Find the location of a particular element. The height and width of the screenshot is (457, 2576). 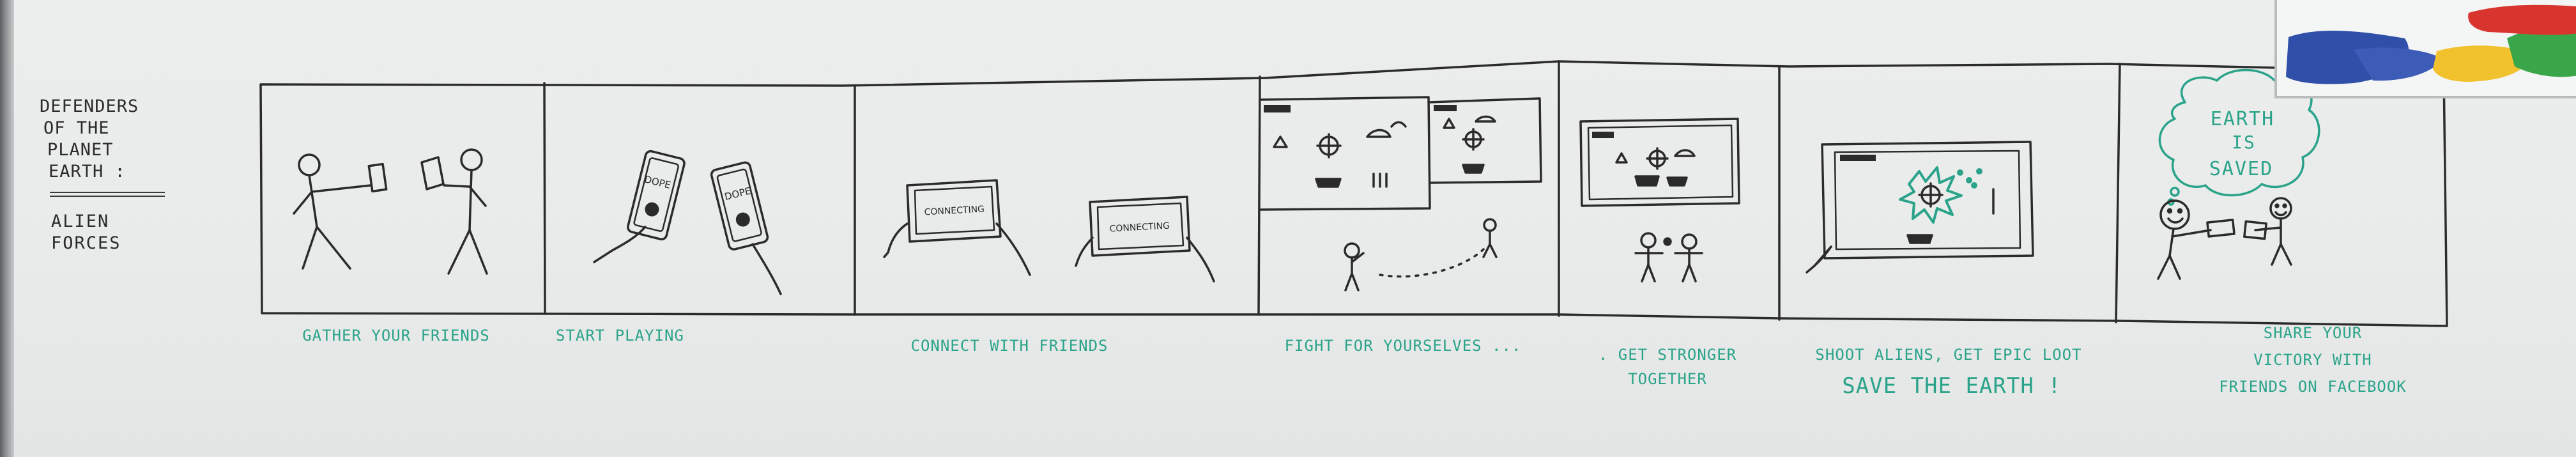

caption-panel-7-line-2: victory with is located at coordinates (2312, 360).